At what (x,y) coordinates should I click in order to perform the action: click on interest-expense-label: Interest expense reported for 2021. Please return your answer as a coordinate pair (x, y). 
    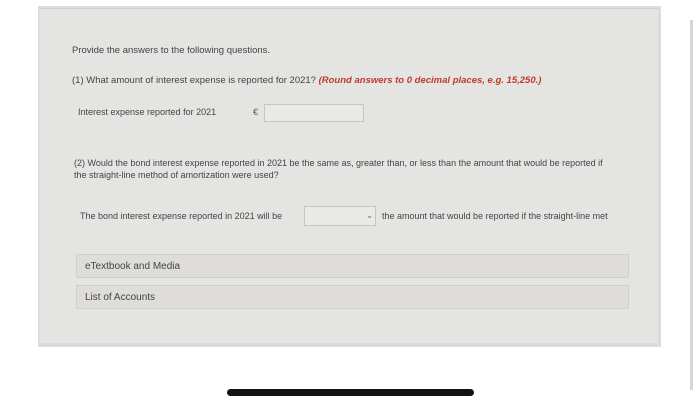
    Looking at the image, I should click on (147, 112).